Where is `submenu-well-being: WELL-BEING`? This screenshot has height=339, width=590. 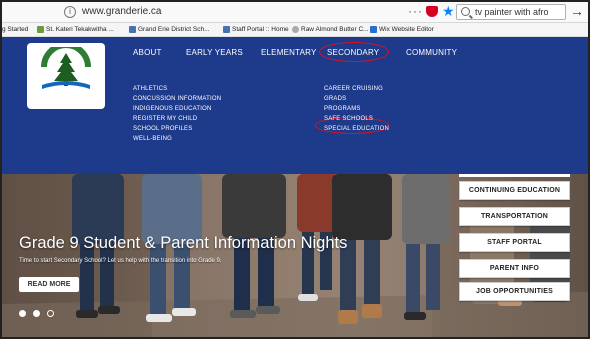
submenu-well-being: WELL-BEING is located at coordinates (177, 139).